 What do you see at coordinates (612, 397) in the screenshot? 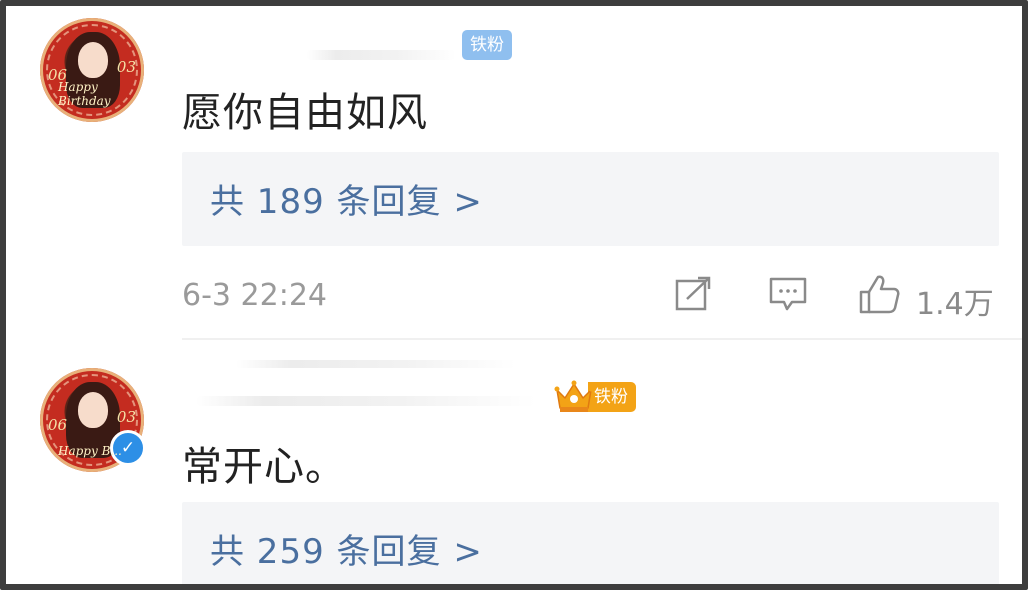
I see `fan-badge-label: 铁粉` at bounding box center [612, 397].